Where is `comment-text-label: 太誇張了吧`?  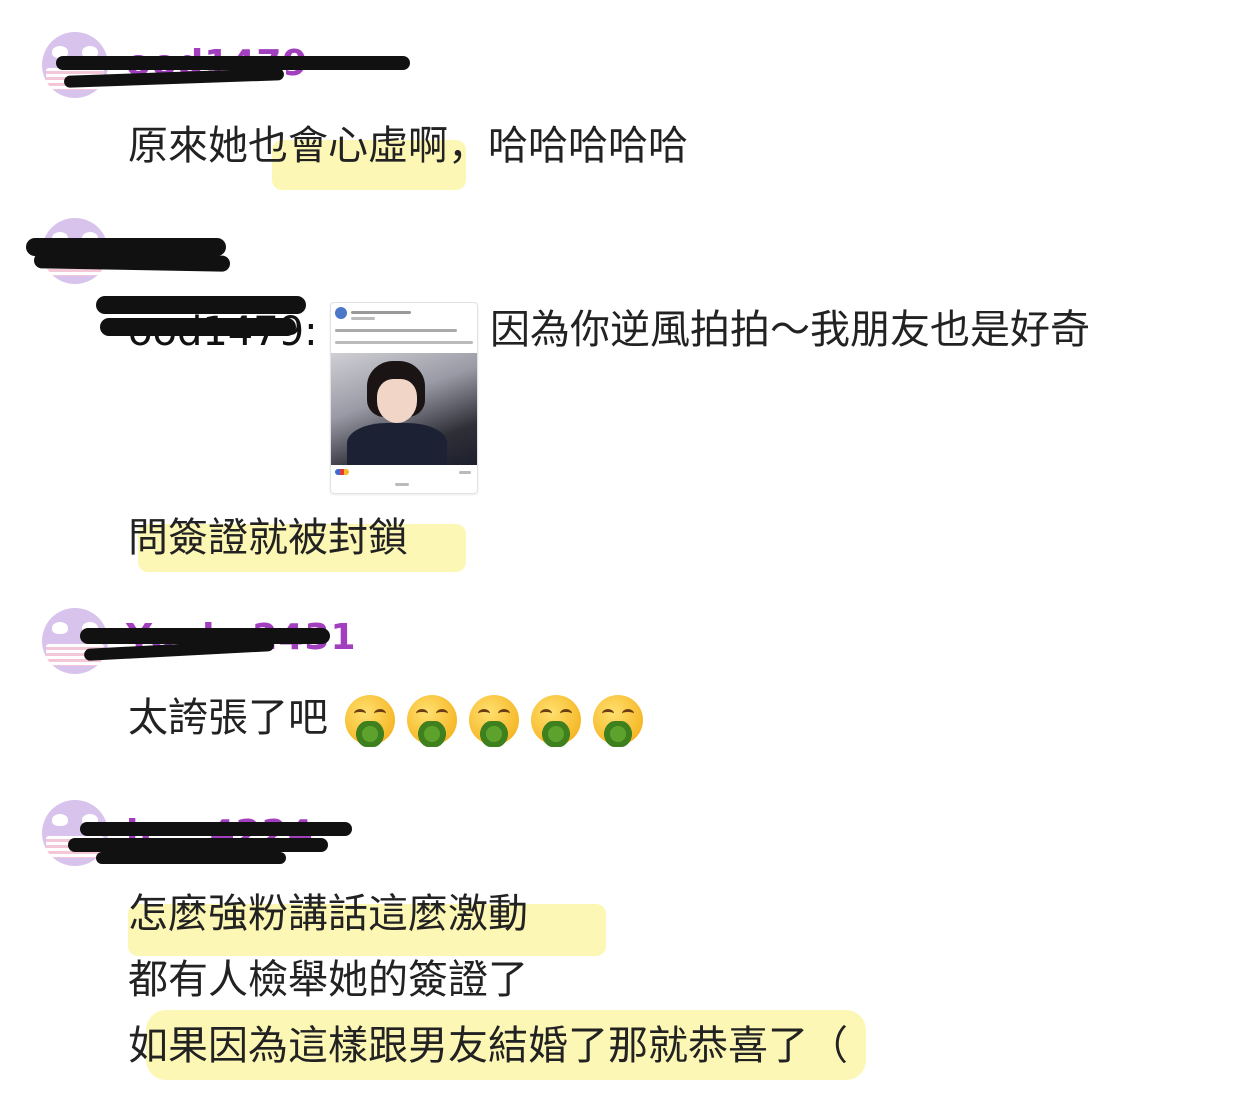
comment-text-label: 太誇張了吧 is located at coordinates (228, 718).